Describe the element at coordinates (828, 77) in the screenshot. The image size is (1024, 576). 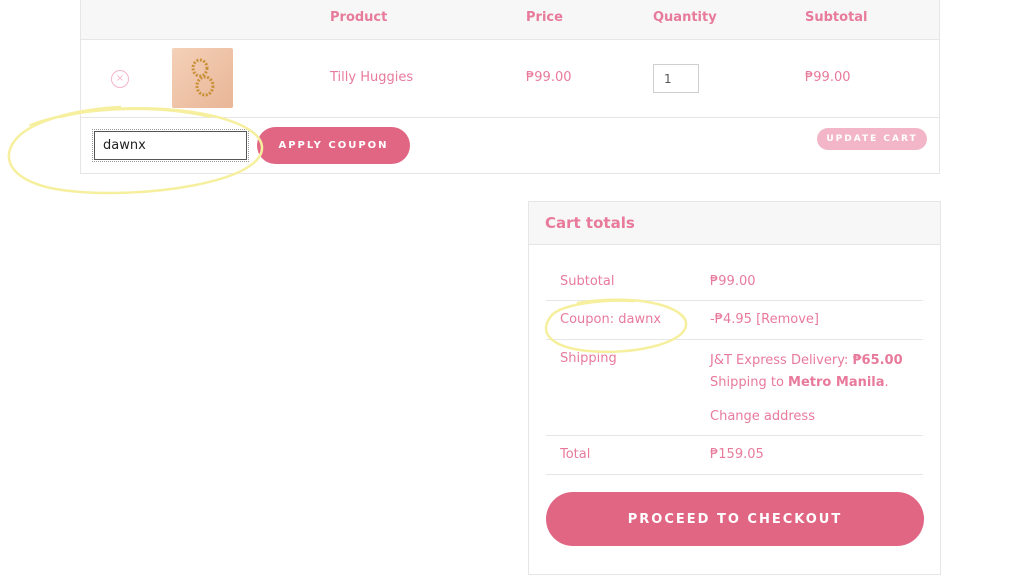
I see `product-subtotal: ₱99.00` at that location.